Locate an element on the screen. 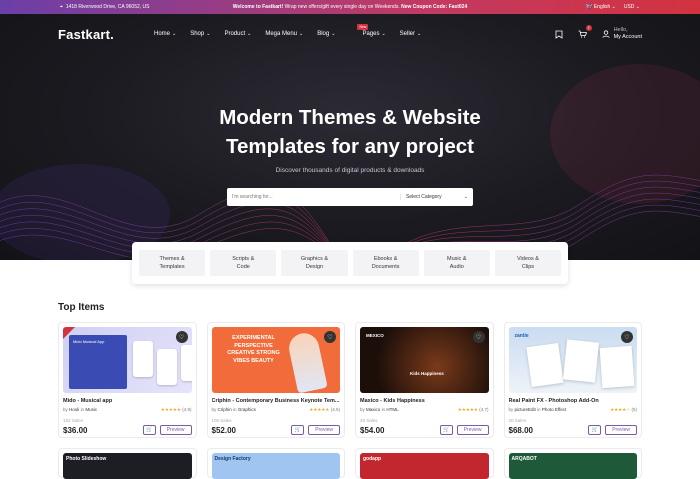  product-card: Photo Slideshow is located at coordinates (127, 463).